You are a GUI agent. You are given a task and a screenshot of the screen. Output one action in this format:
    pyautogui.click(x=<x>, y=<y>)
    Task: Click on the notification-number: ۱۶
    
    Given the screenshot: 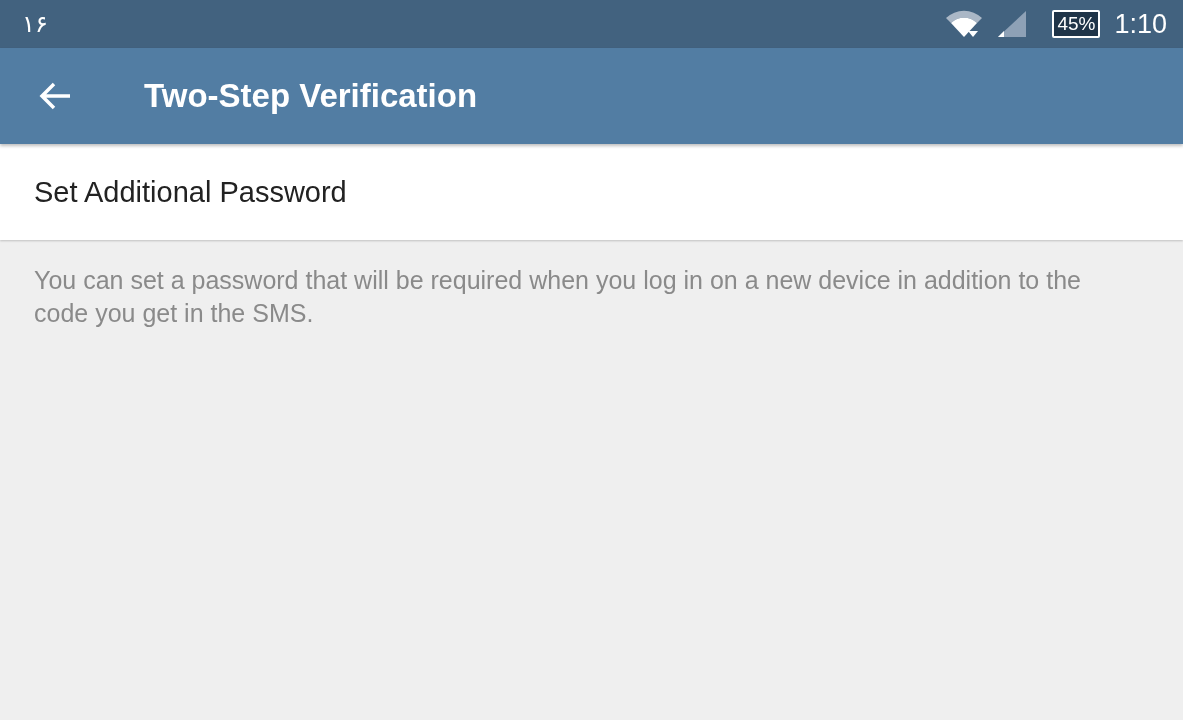 What is the action you would take?
    pyautogui.click(x=35, y=24)
    